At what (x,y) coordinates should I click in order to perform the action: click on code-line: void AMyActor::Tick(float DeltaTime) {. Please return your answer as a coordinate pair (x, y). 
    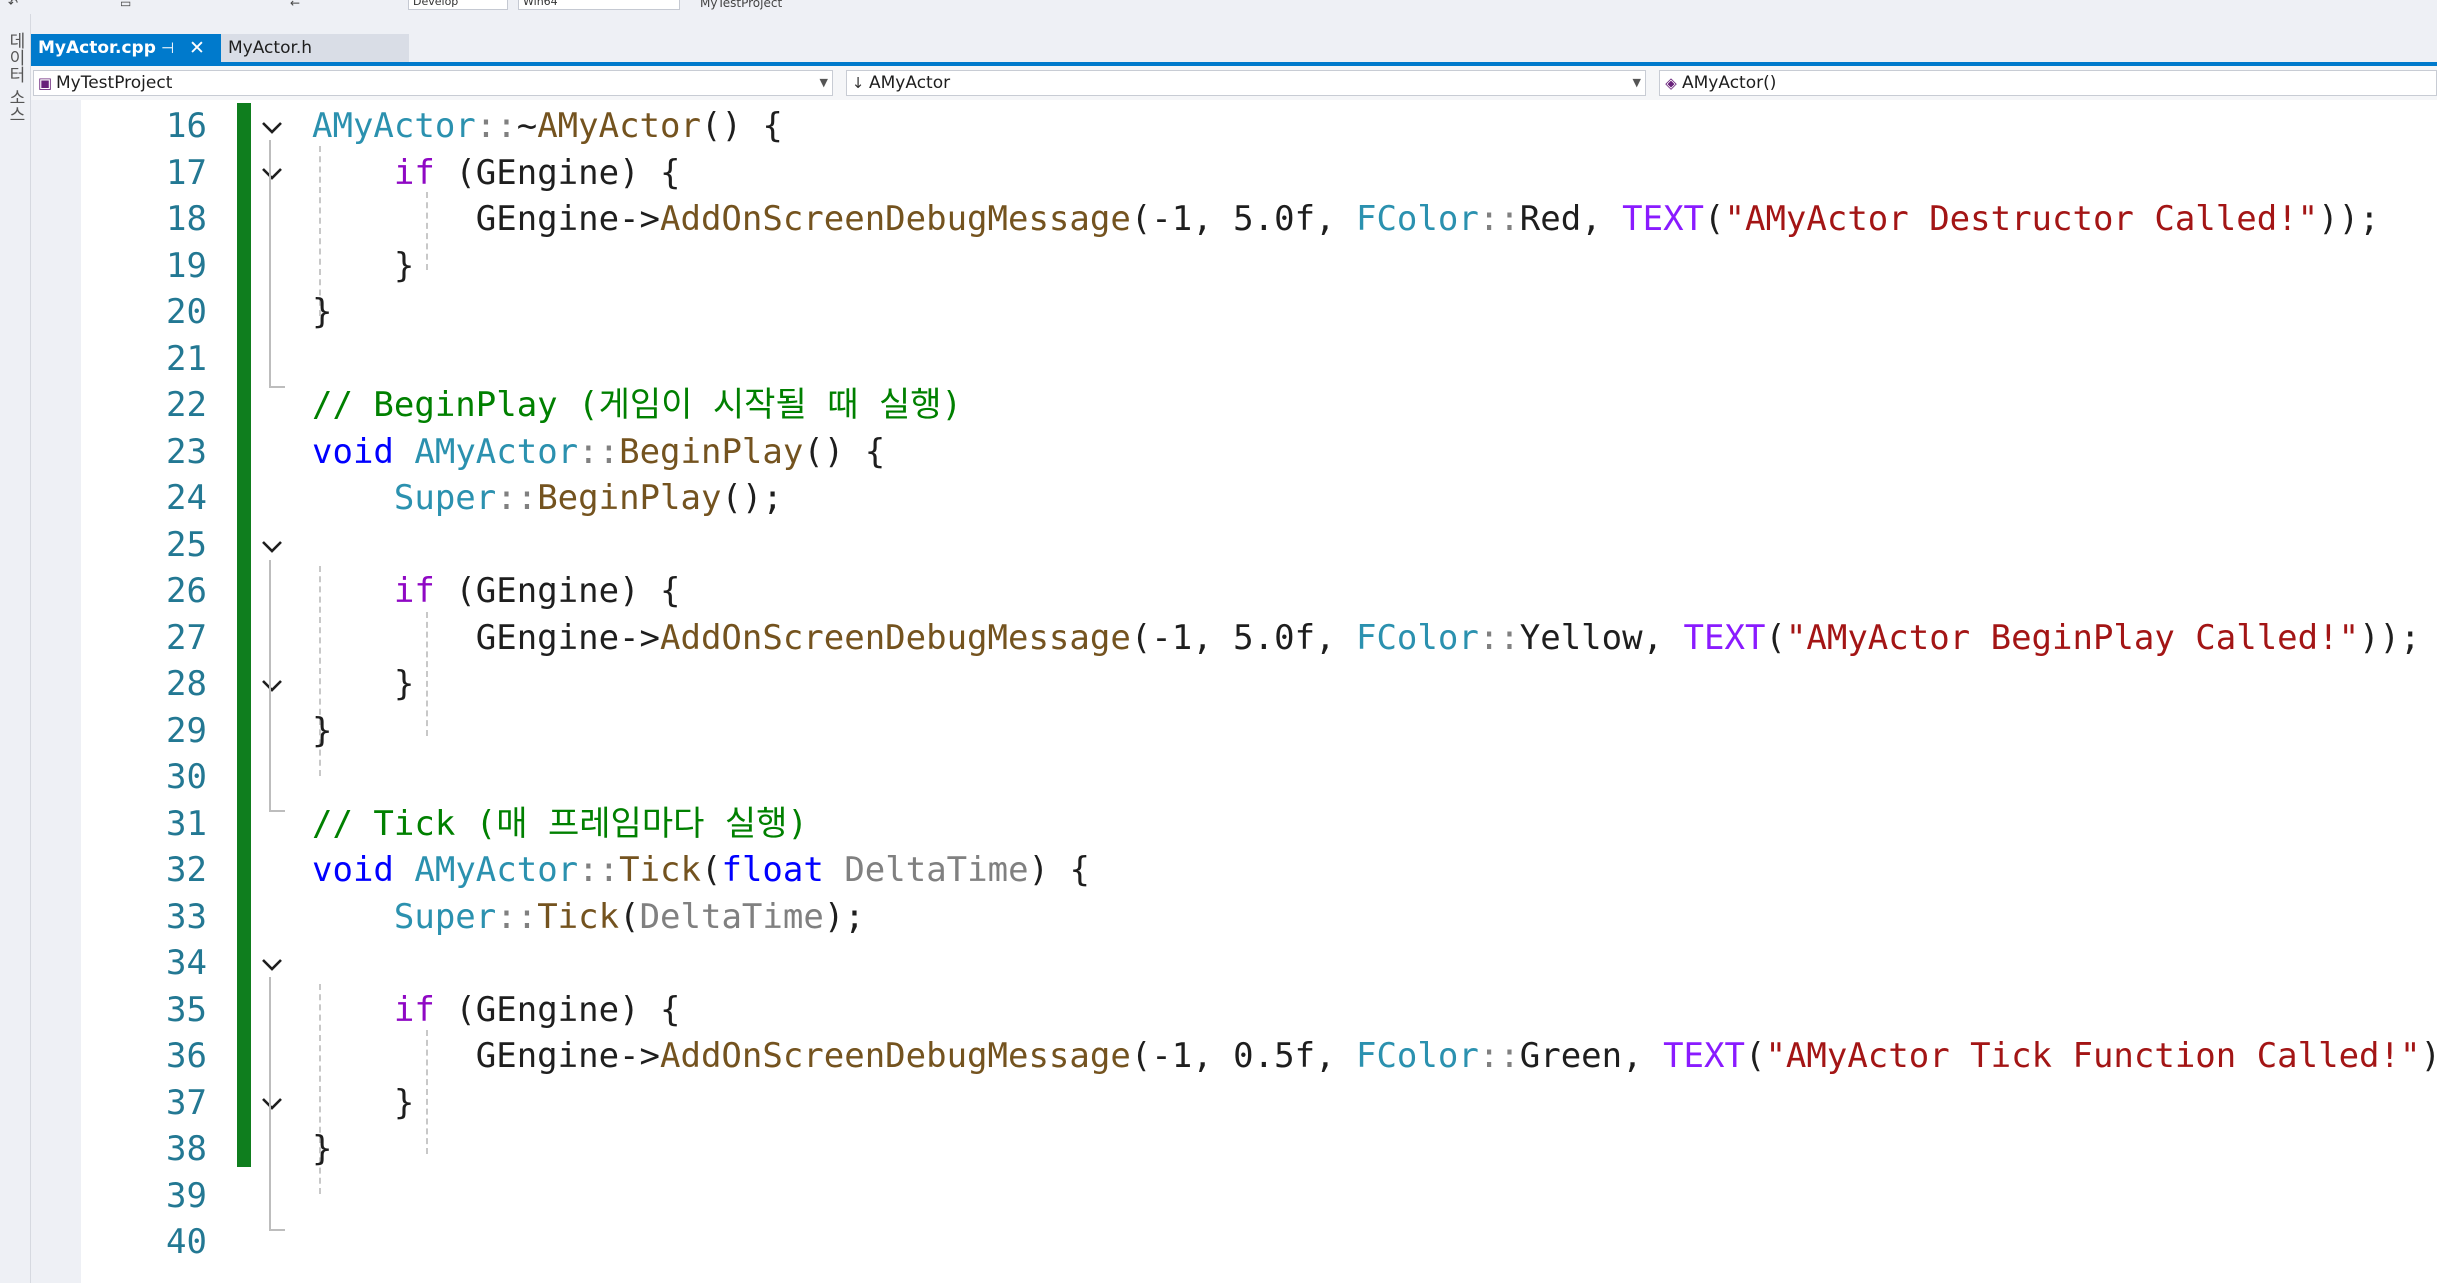
    Looking at the image, I should click on (701, 870).